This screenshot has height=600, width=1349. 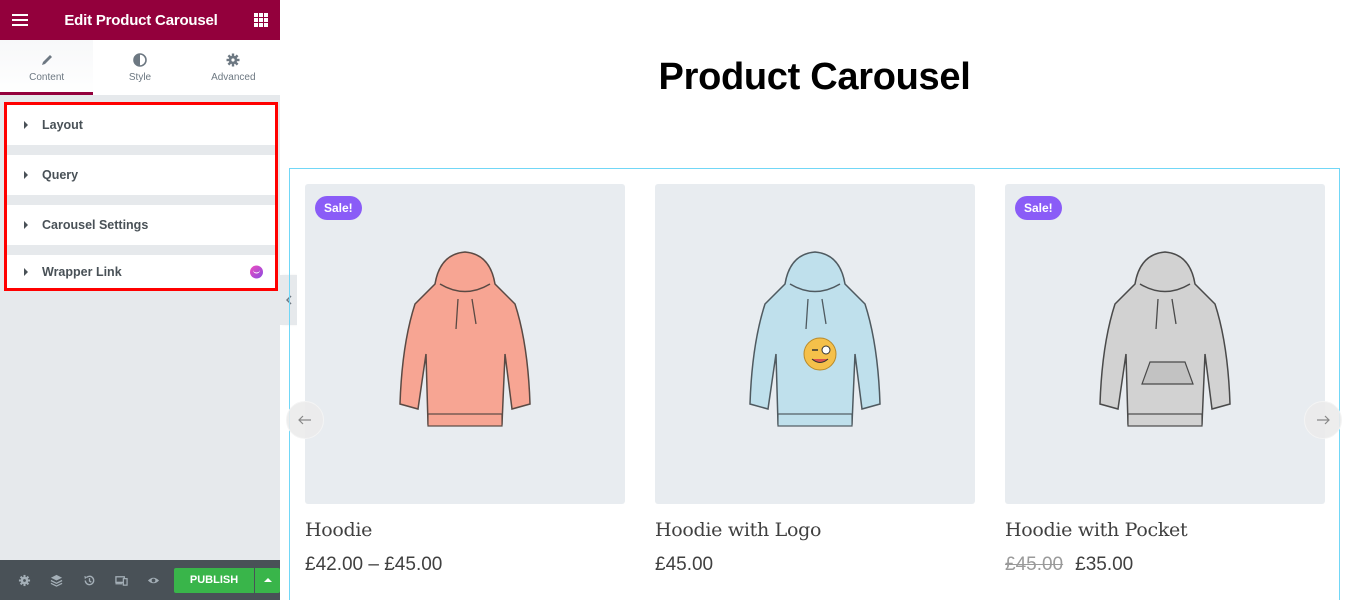 I want to click on navigator-button, so click(x=56, y=580).